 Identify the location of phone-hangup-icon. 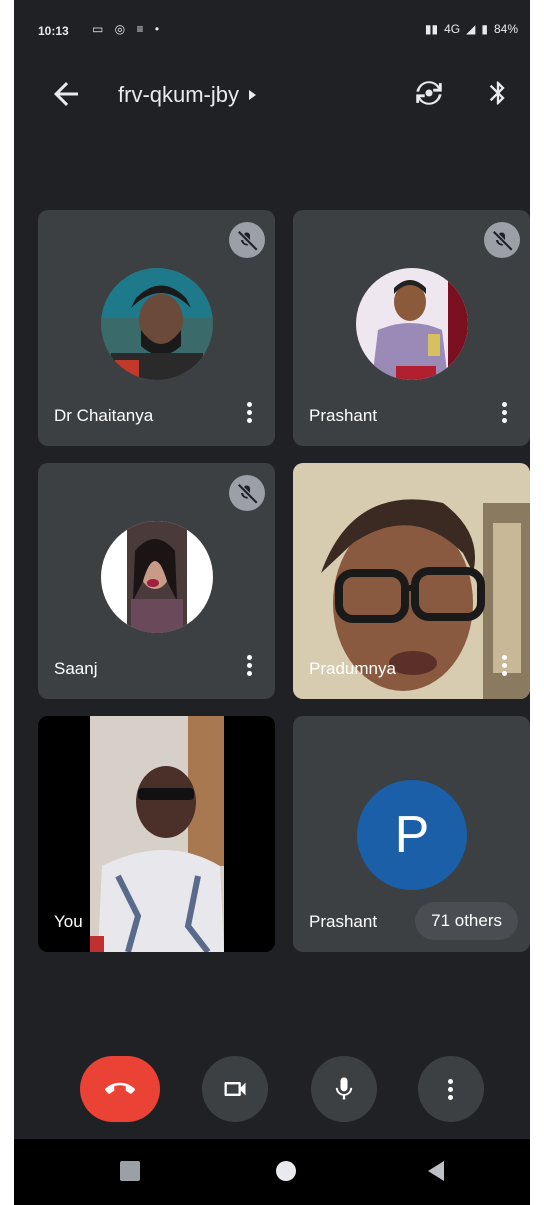
(120, 1088).